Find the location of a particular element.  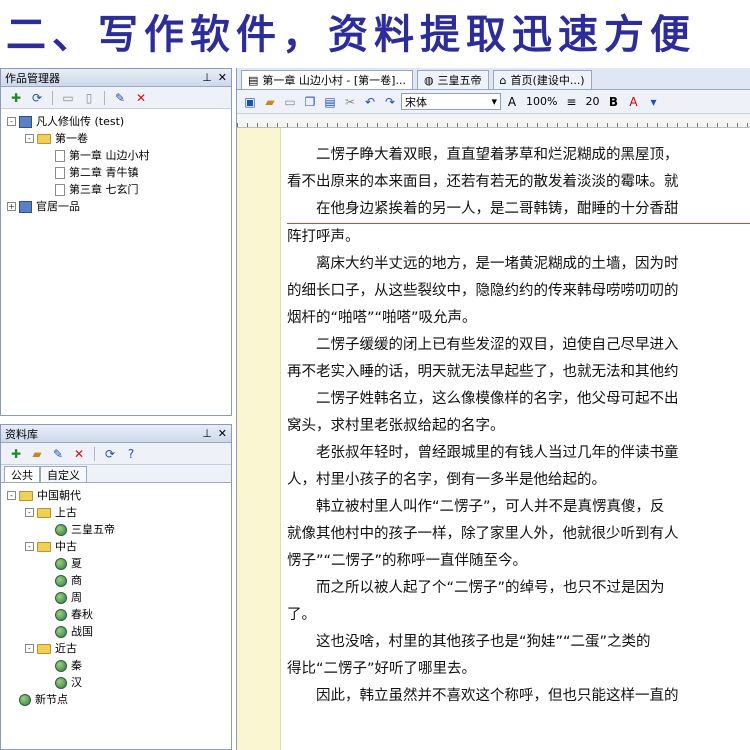

add-node-icon: ✚ is located at coordinates (16, 454).